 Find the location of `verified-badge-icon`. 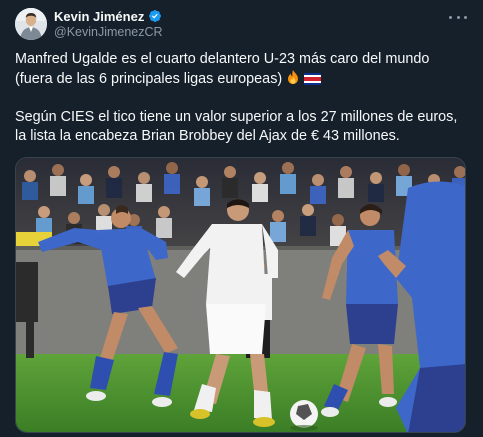

verified-badge-icon is located at coordinates (155, 16).